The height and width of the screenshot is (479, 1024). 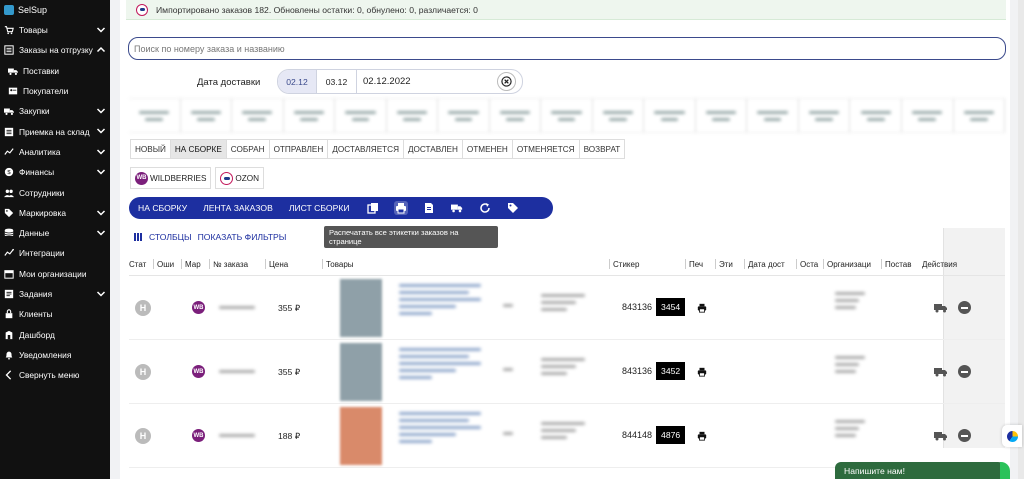 What do you see at coordinates (55, 172) in the screenshot?
I see `sidebar-item-8: $ Финансы` at bounding box center [55, 172].